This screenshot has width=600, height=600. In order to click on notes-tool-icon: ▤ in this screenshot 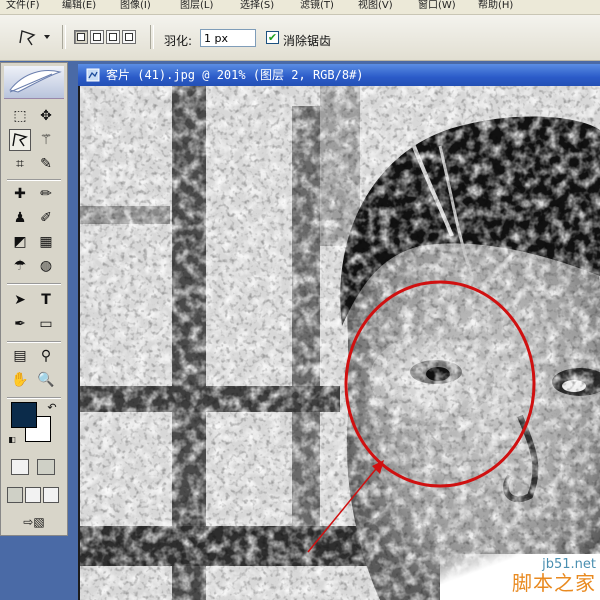, I will do `click(20, 356)`.